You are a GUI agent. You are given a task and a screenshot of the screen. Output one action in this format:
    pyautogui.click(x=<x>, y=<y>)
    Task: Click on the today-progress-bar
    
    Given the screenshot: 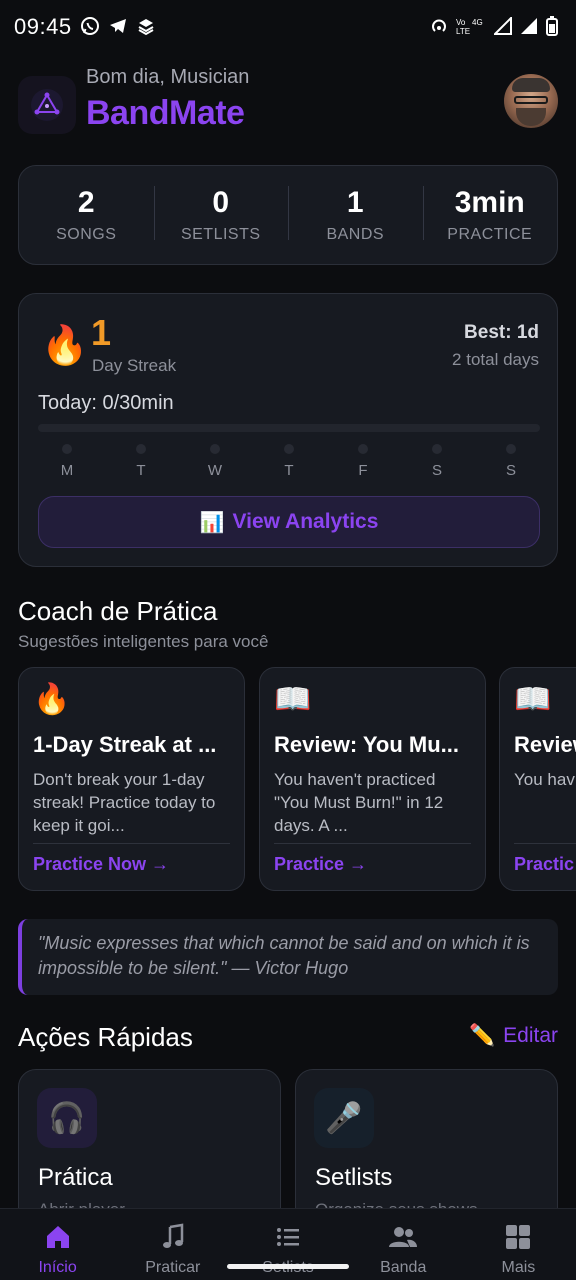 What is the action you would take?
    pyautogui.click(x=289, y=428)
    